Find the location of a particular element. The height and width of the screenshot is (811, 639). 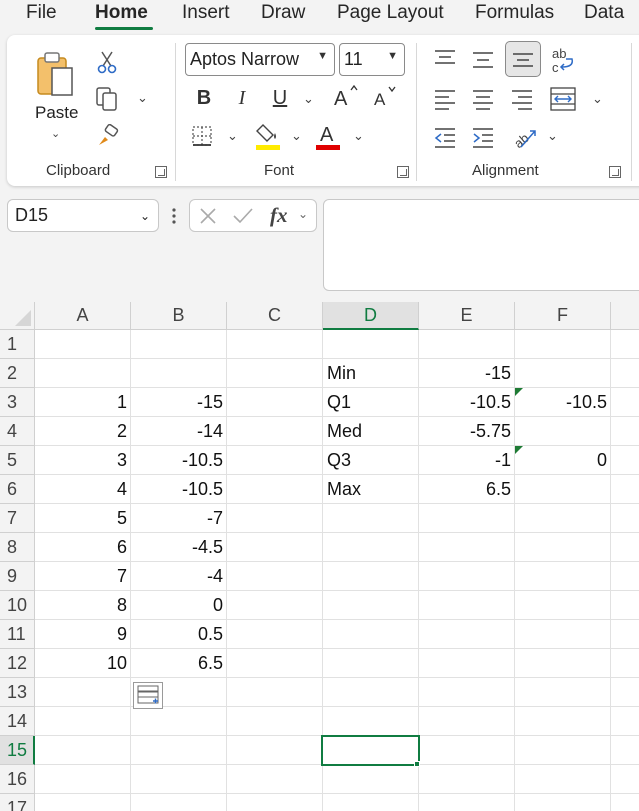

borders-dropdown-icon: ⌄ is located at coordinates (232, 136).